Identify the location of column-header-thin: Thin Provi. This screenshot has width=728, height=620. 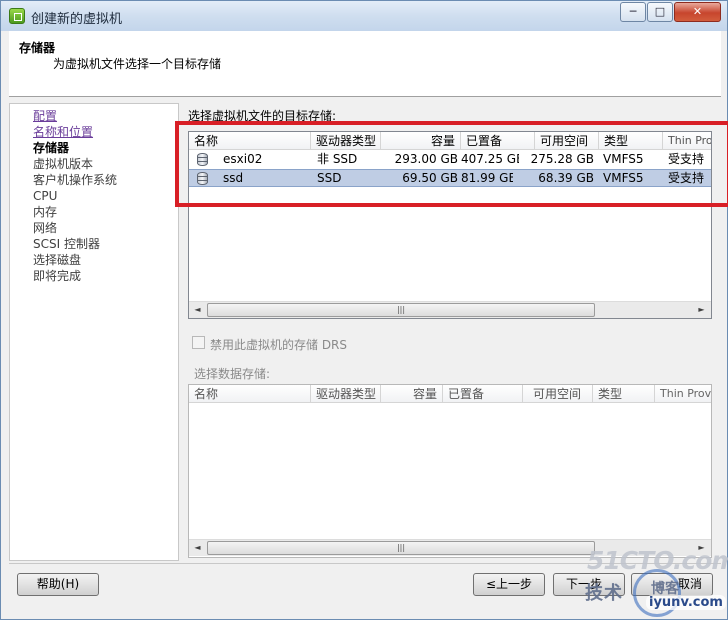
(683, 394).